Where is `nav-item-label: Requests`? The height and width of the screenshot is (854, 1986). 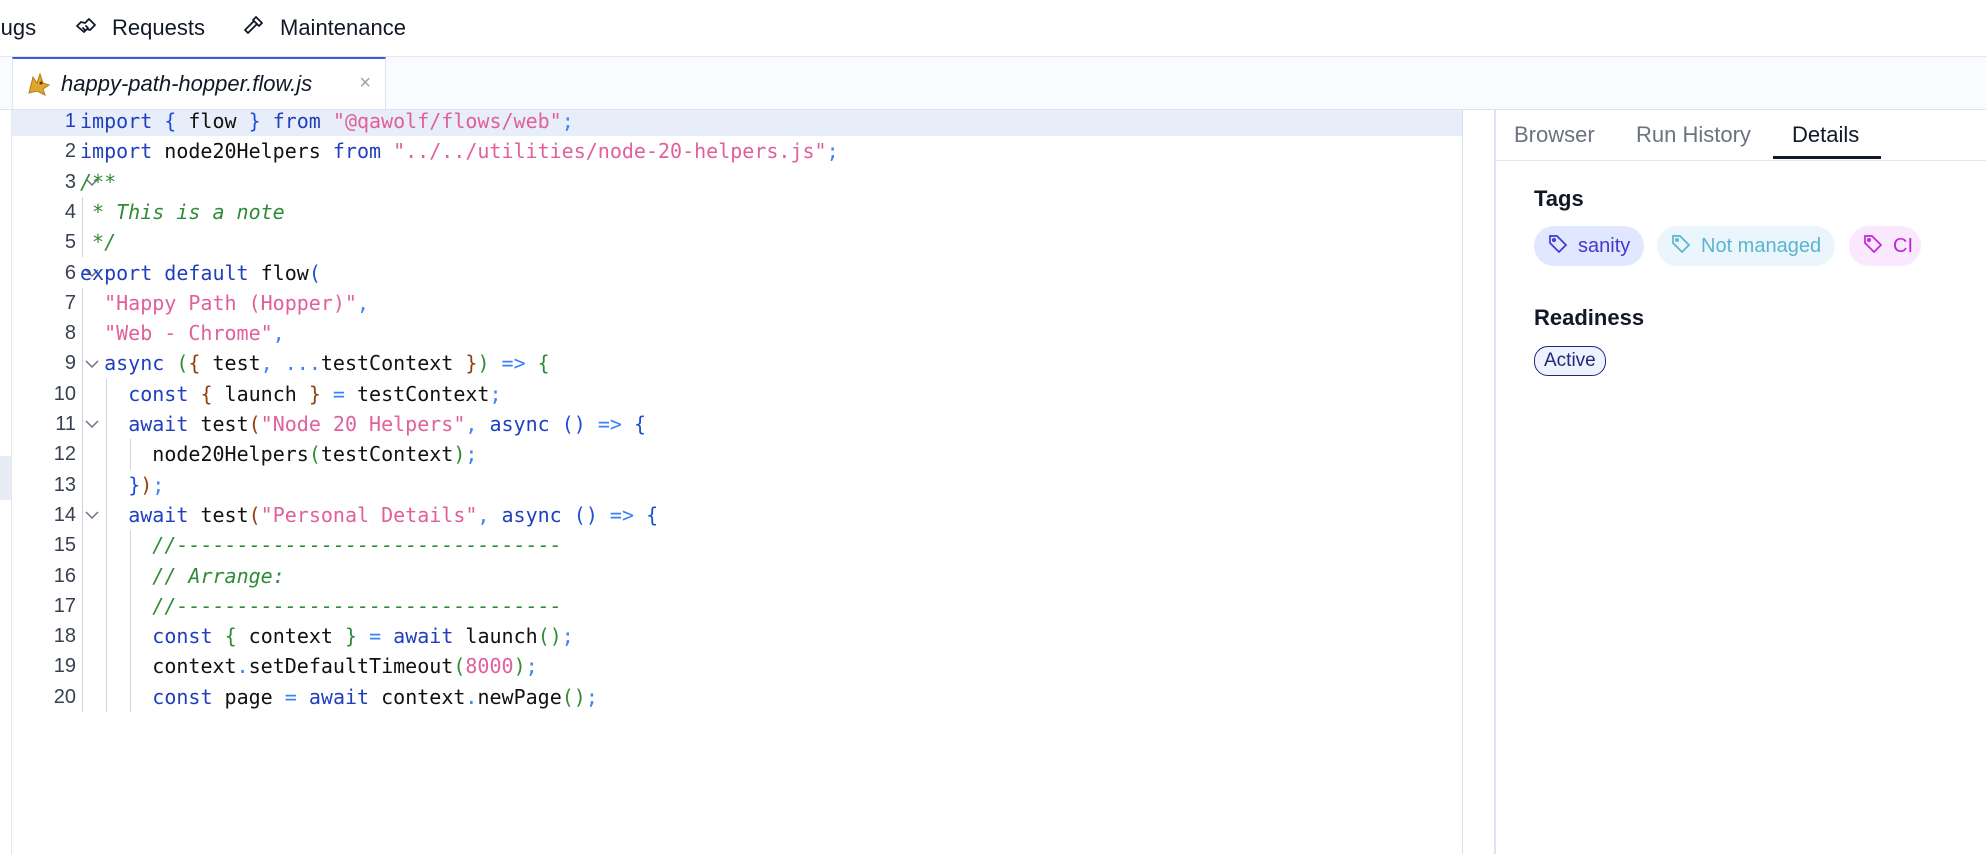 nav-item-label: Requests is located at coordinates (158, 27).